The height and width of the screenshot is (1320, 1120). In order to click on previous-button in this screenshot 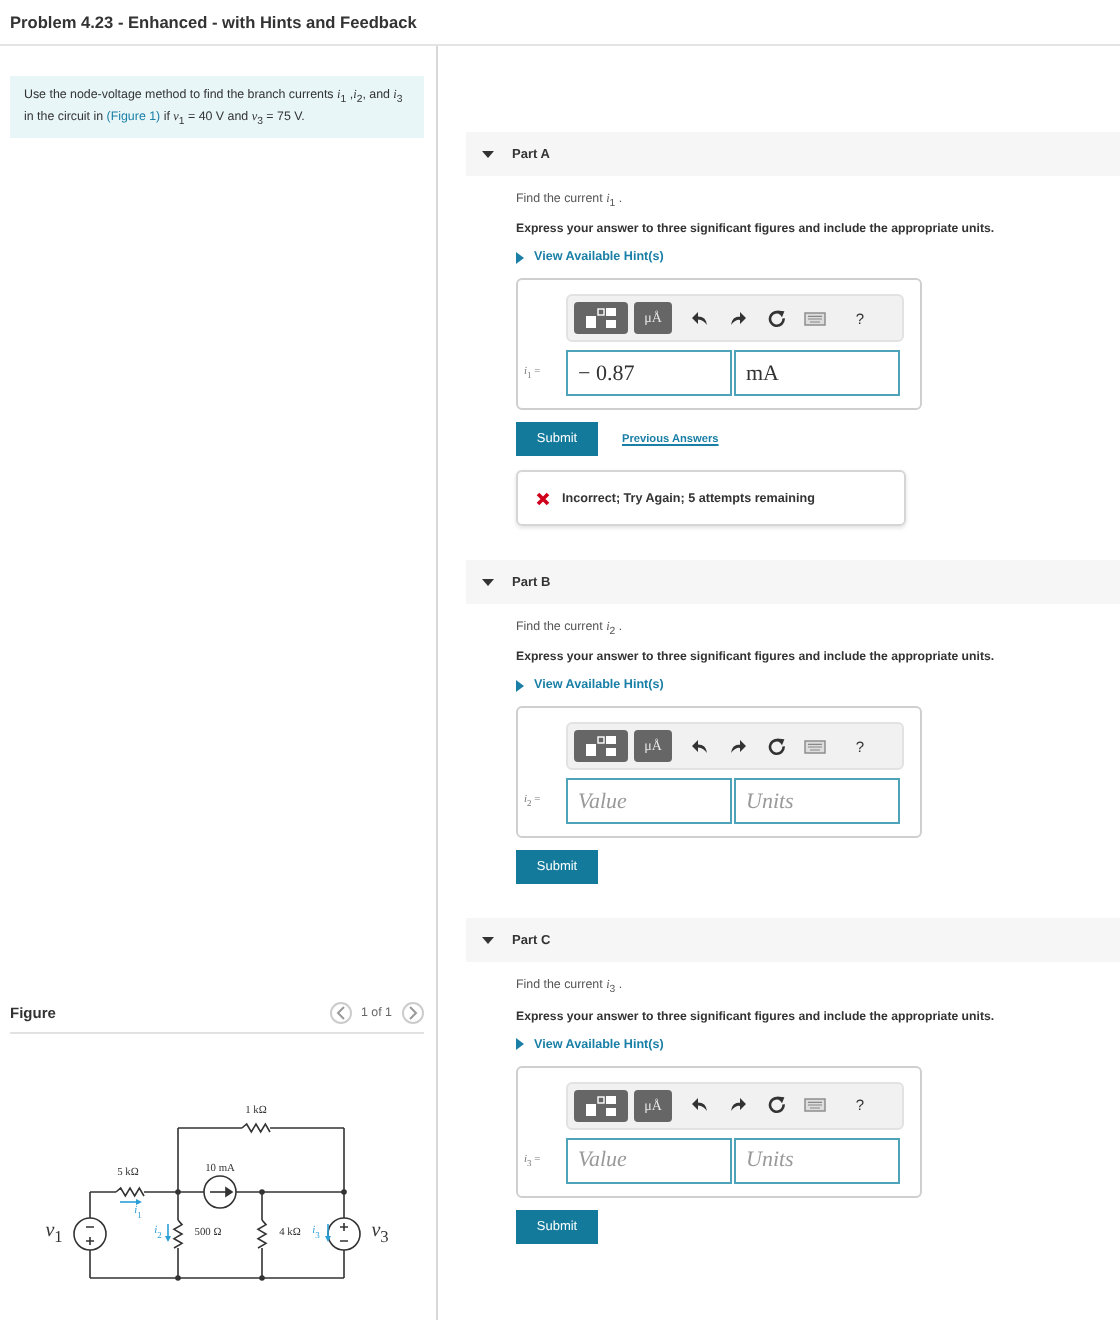, I will do `click(340, 1013)`.